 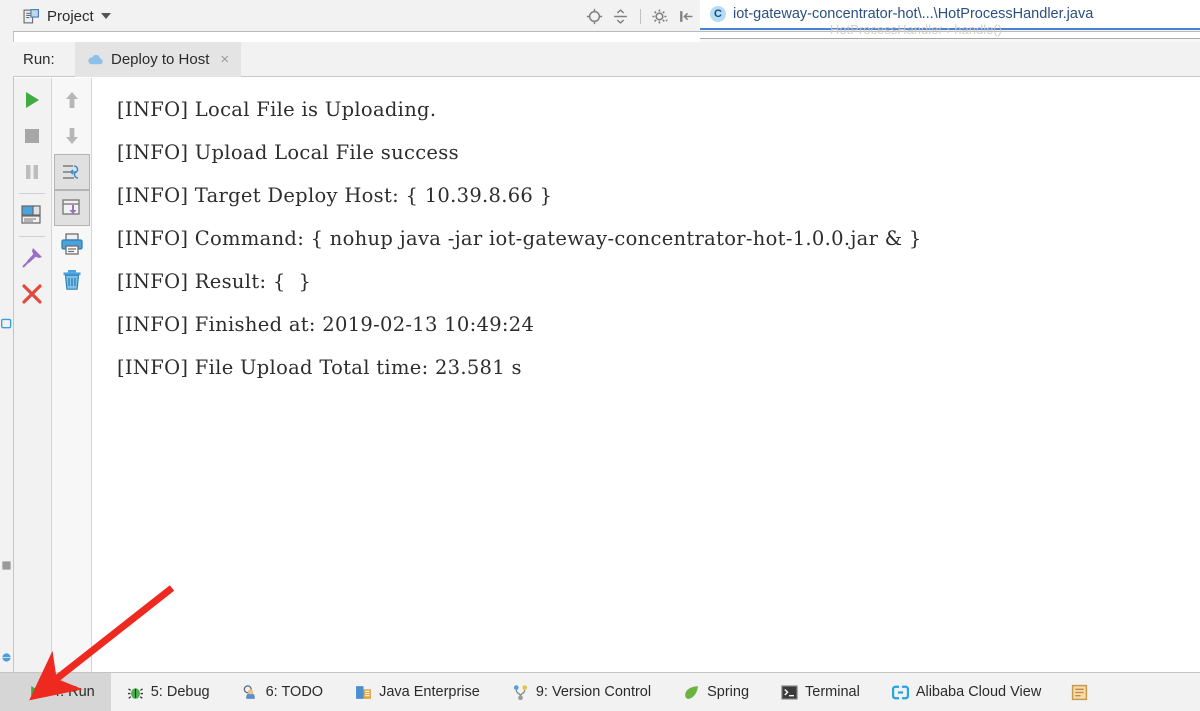 I want to click on soft-wrap-icon, so click(x=71, y=172).